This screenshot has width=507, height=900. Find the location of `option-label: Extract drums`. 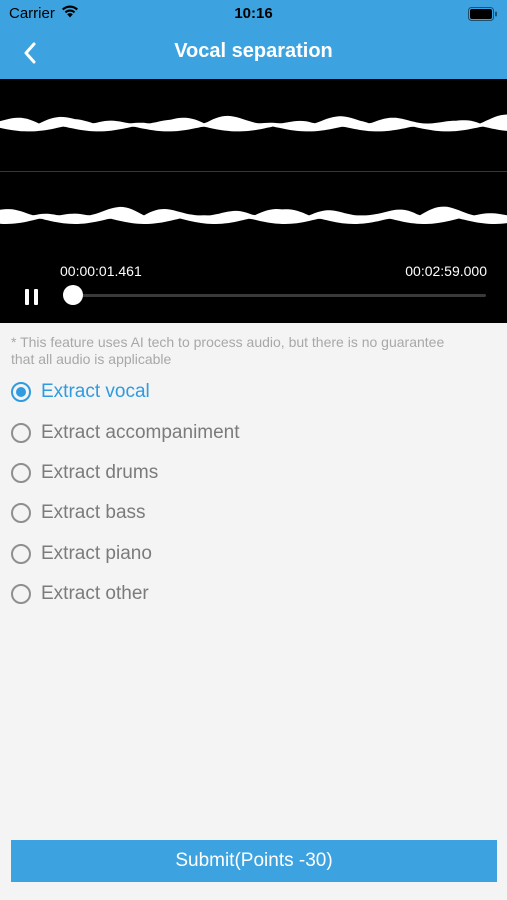

option-label: Extract drums is located at coordinates (100, 472).